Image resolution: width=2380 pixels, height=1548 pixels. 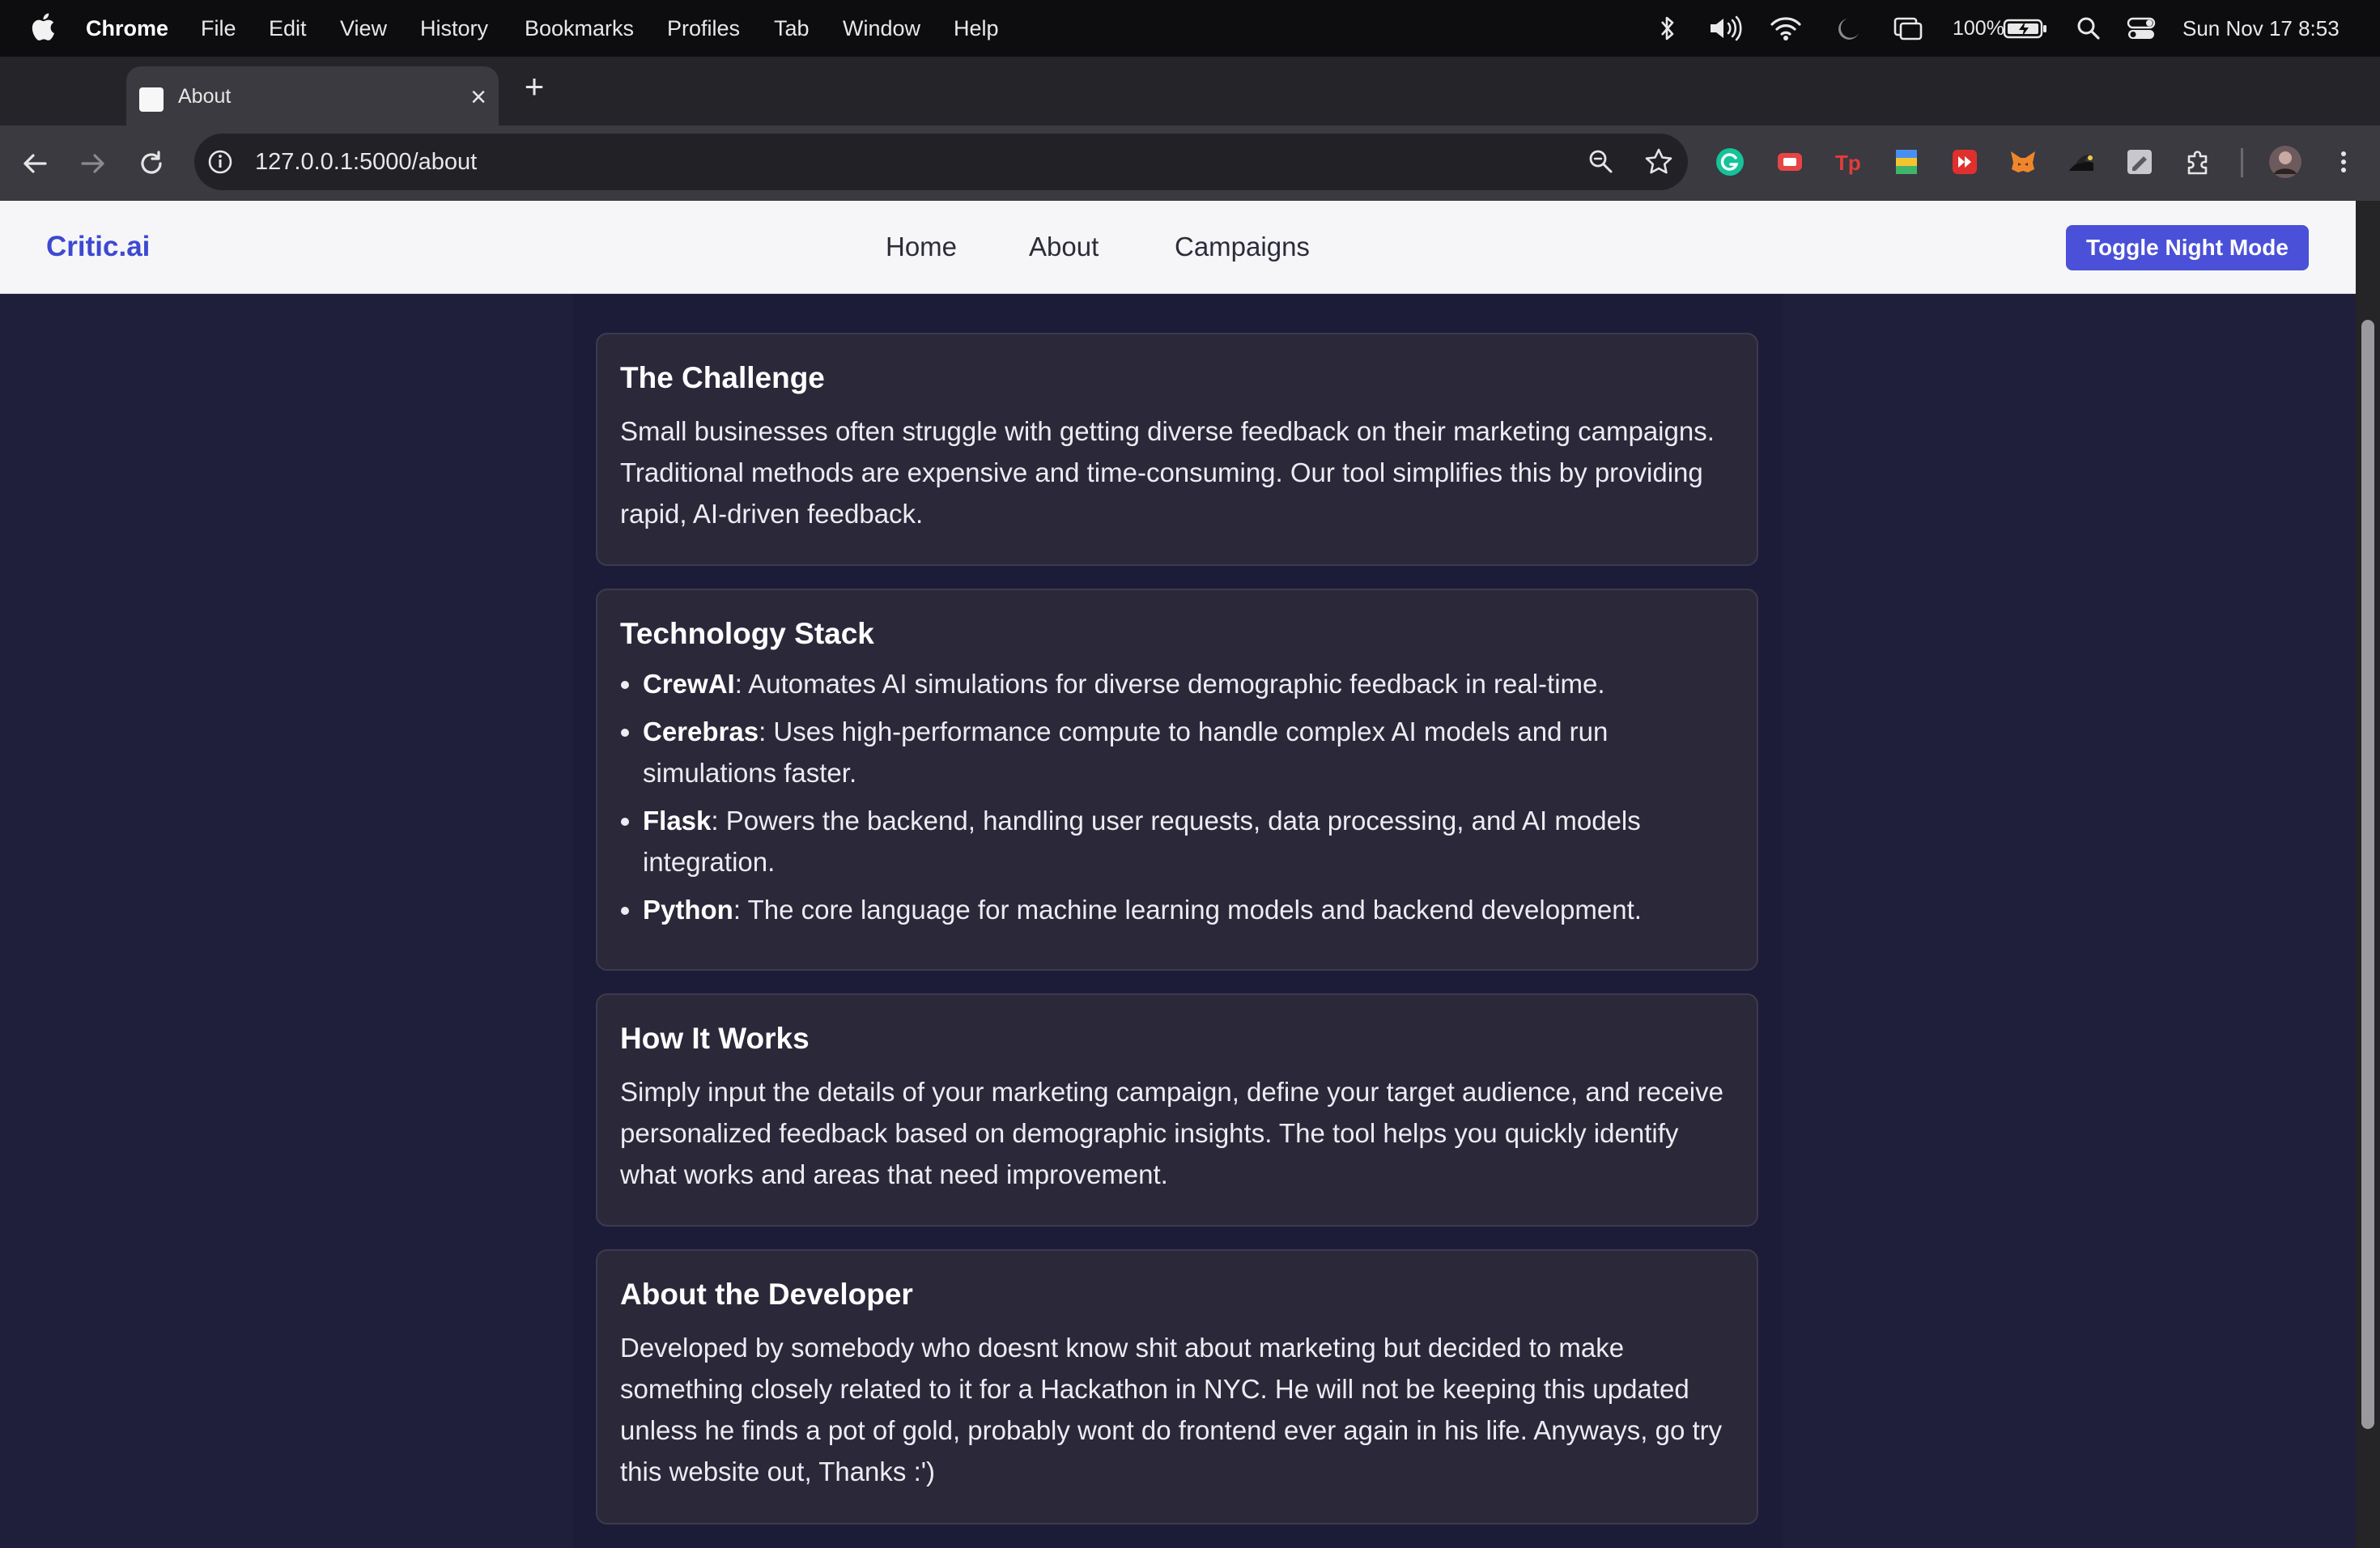 I want to click on tab-close-icon: ×, so click(x=479, y=97).